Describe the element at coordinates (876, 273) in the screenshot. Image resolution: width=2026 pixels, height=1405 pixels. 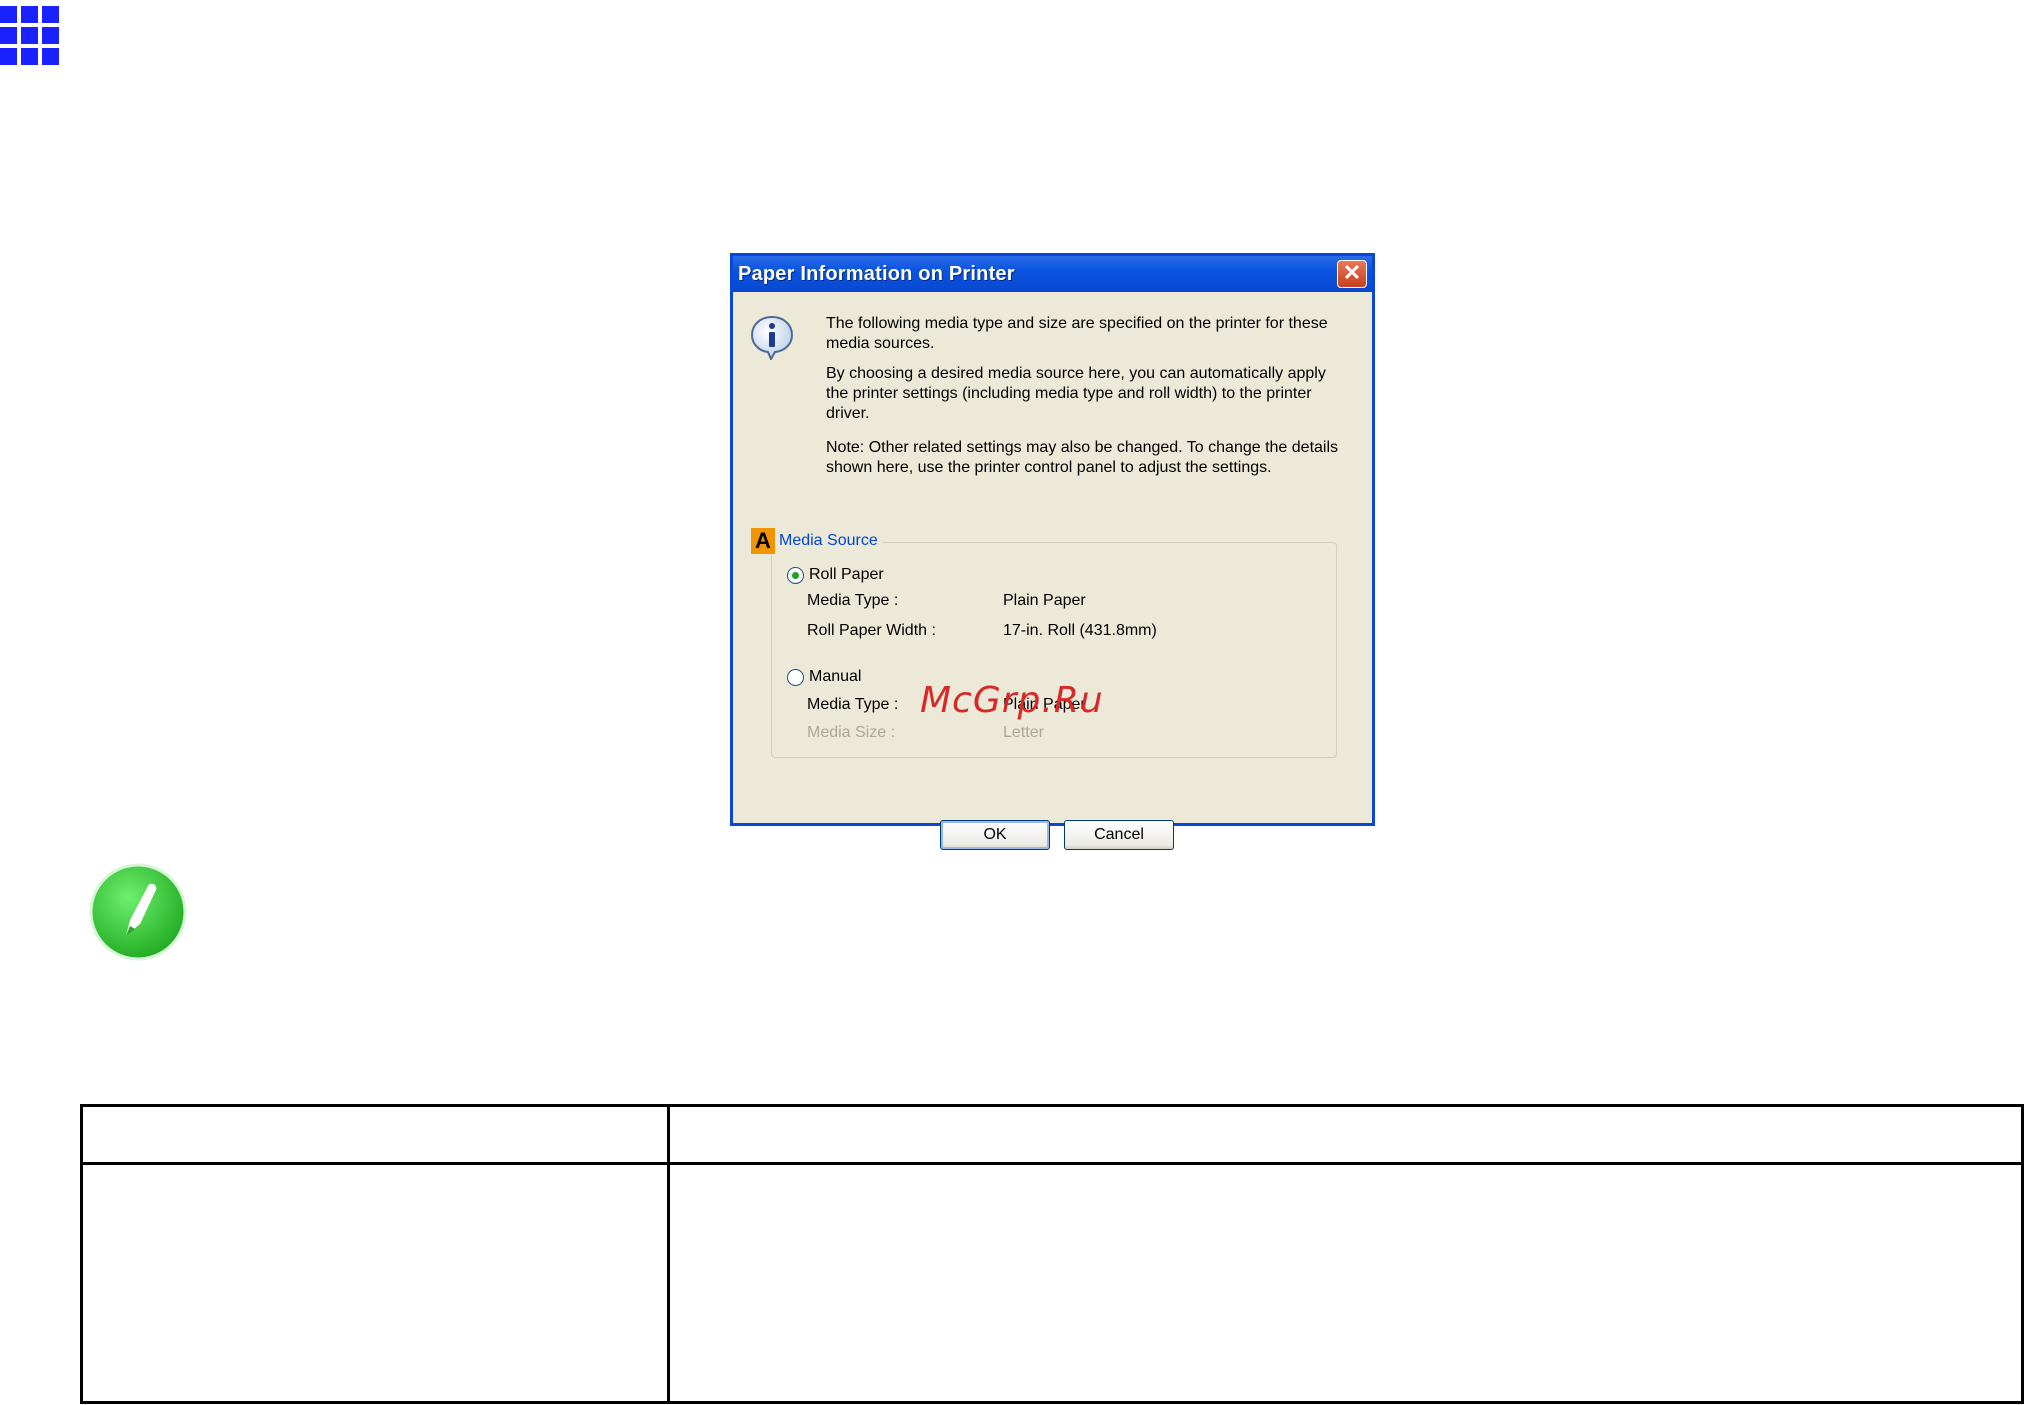
I see `dialog-title: Paper Information on Printer` at that location.